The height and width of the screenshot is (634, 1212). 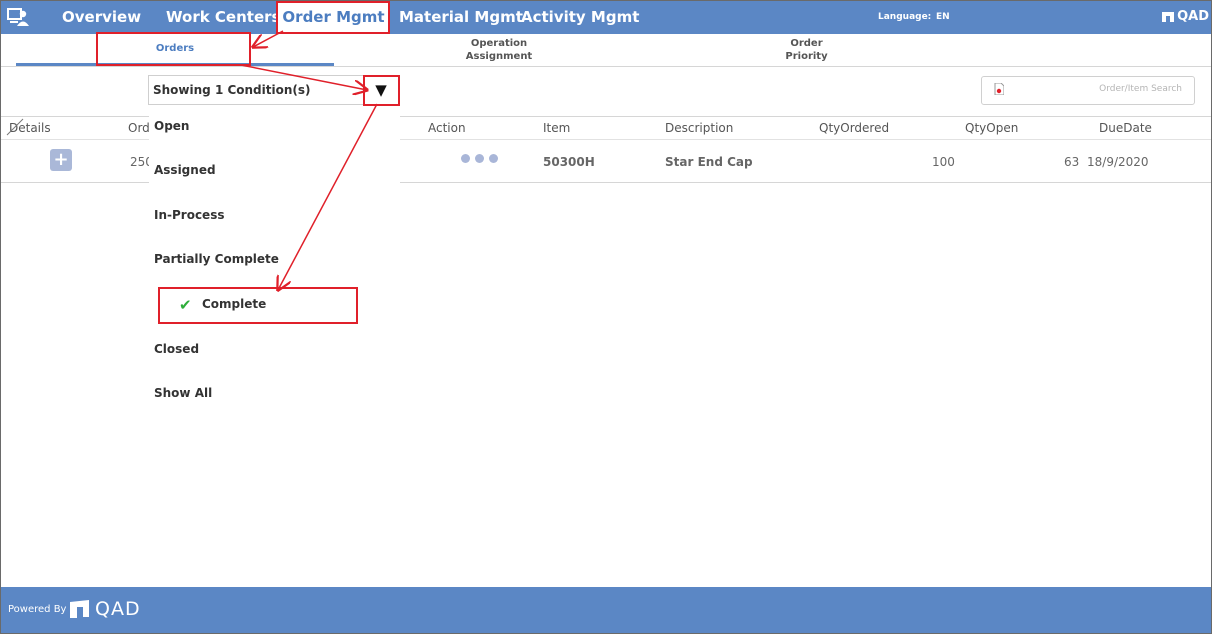 I want to click on menu-item-assigned: Assigned, so click(x=185, y=170).